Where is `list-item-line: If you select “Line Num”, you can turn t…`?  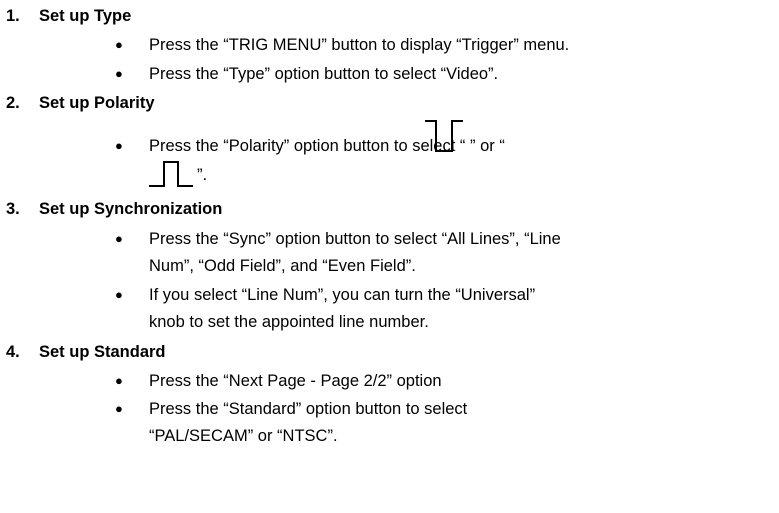 list-item-line: If you select “Line Num”, you can turn t… is located at coordinates (342, 295).